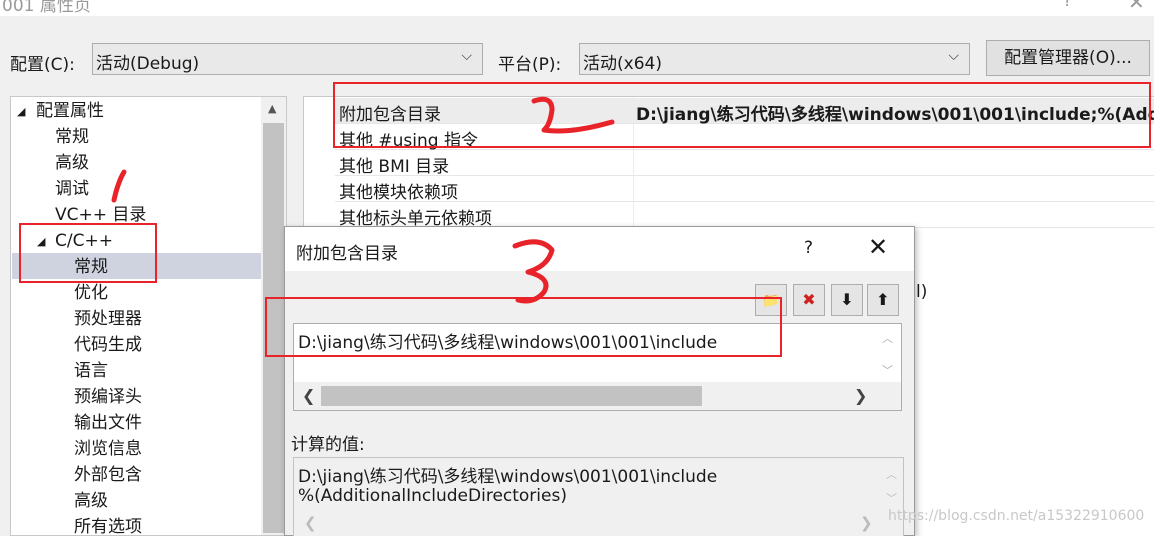 The image size is (1154, 536). Describe the element at coordinates (91, 371) in the screenshot. I see `tree-item-language: 语言` at that location.